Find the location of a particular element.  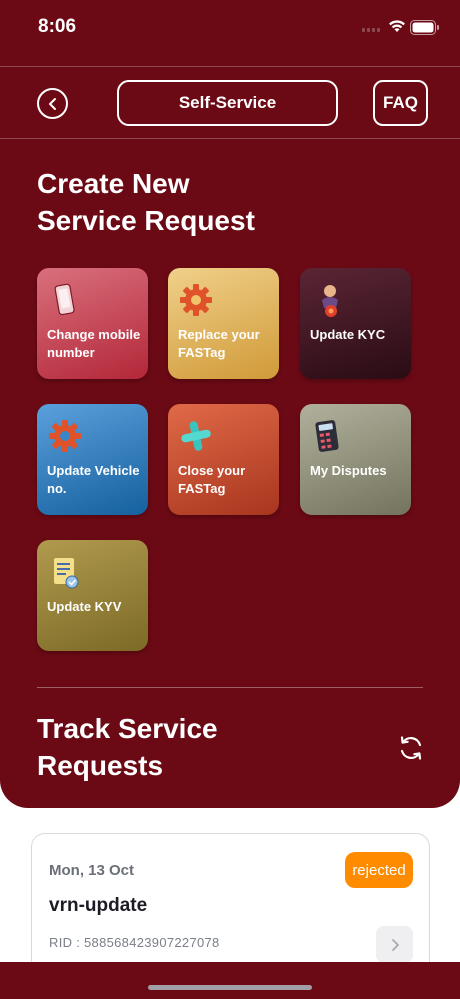

signal-icon is located at coordinates (371, 30).